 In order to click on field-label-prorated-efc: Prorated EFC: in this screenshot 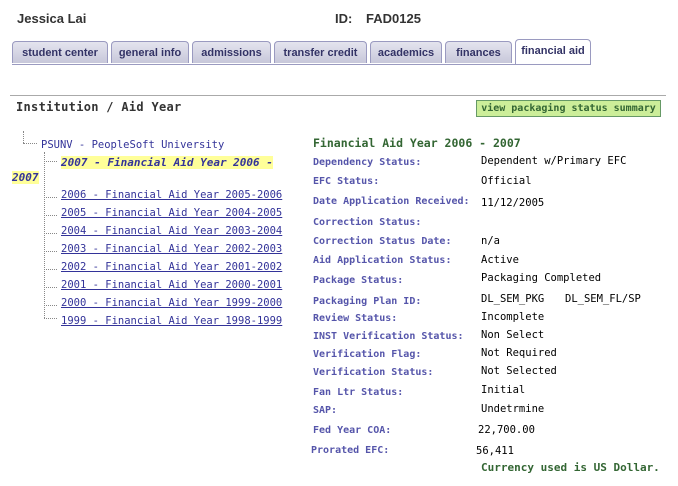, I will do `click(350, 450)`.